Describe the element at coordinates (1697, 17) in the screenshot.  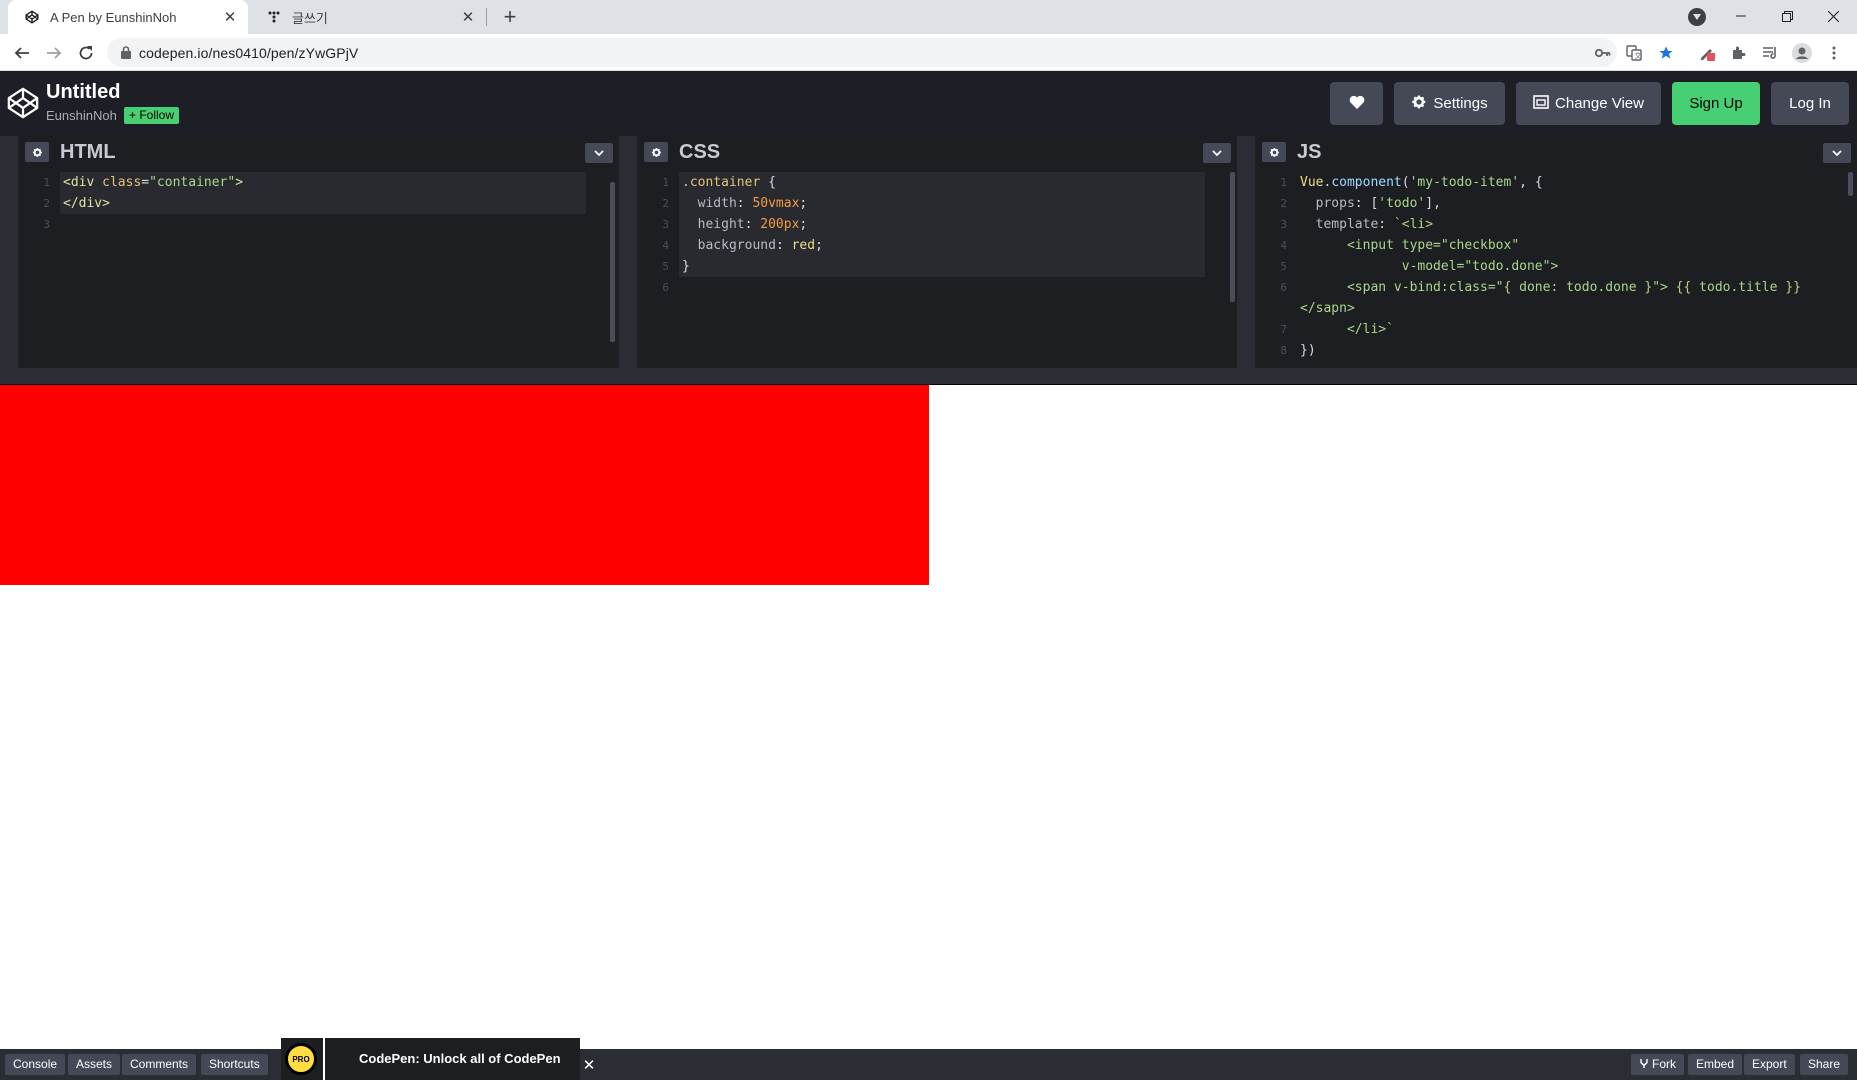
I see `tab-search-icon` at that location.